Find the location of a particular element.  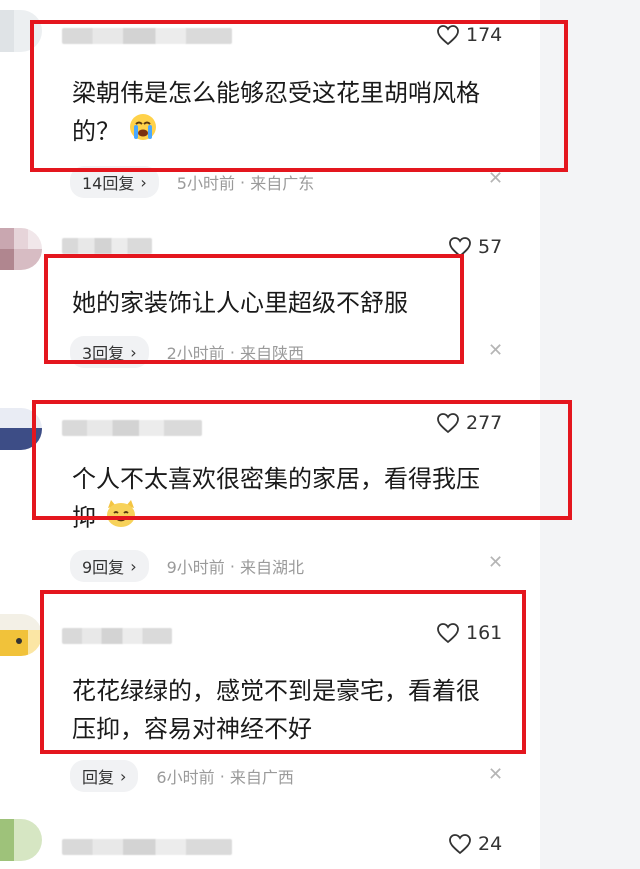

timestamp: 5小时前 is located at coordinates (205, 183).